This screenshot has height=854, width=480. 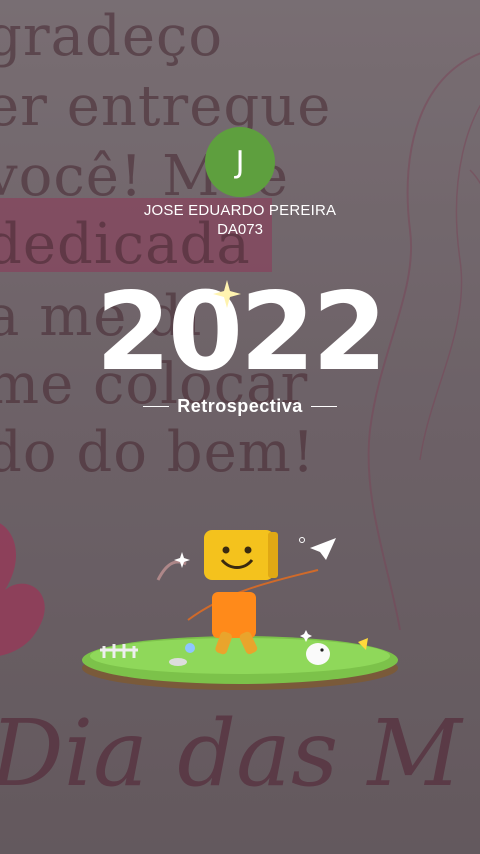 I want to click on user-id: DA073, so click(x=240, y=229).